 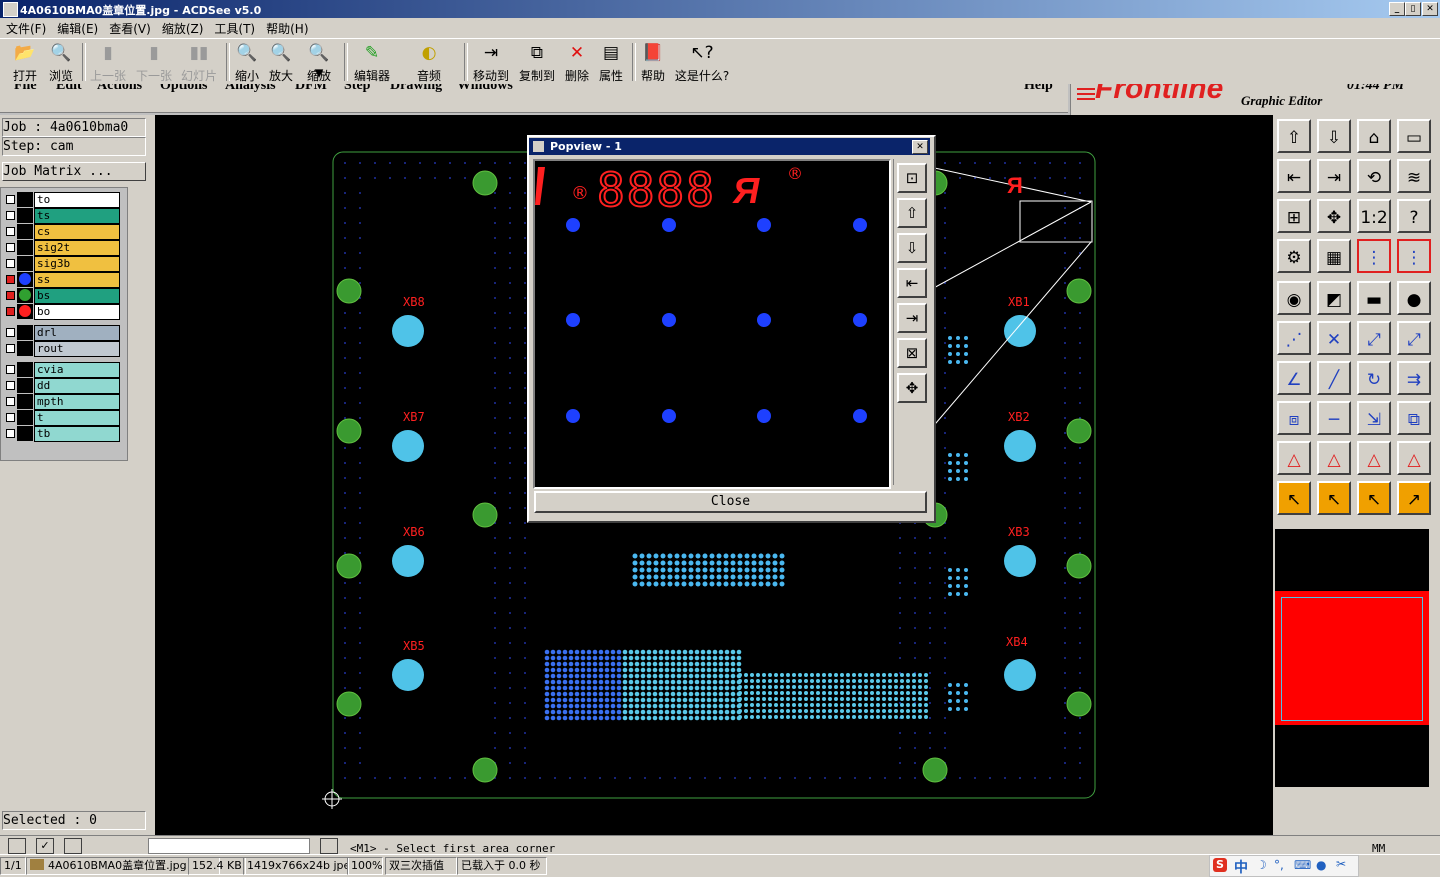 What do you see at coordinates (1334, 378) in the screenshot?
I see `tool-edit-2-icon: ╱` at bounding box center [1334, 378].